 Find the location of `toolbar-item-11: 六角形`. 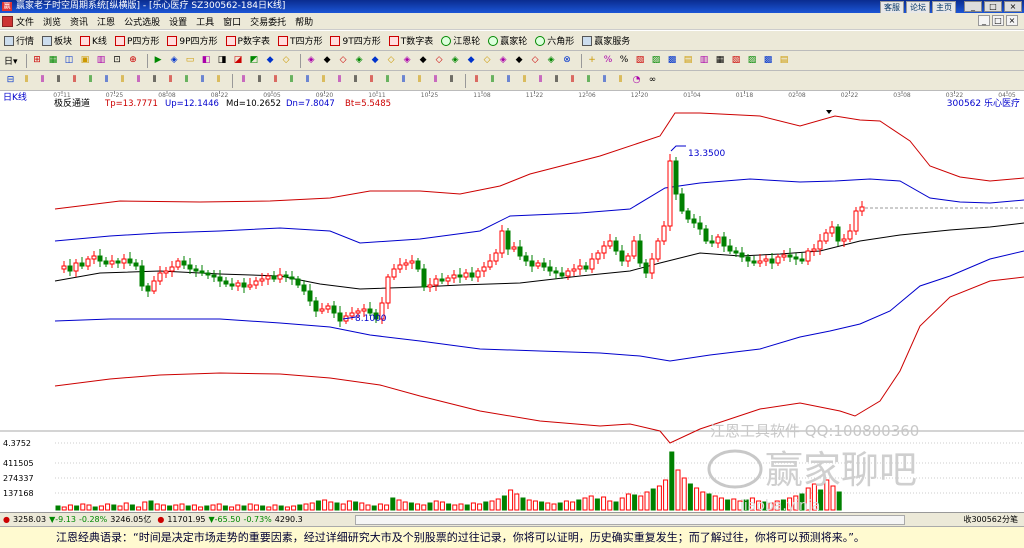

toolbar-item-11: 六角形 is located at coordinates (554, 40).